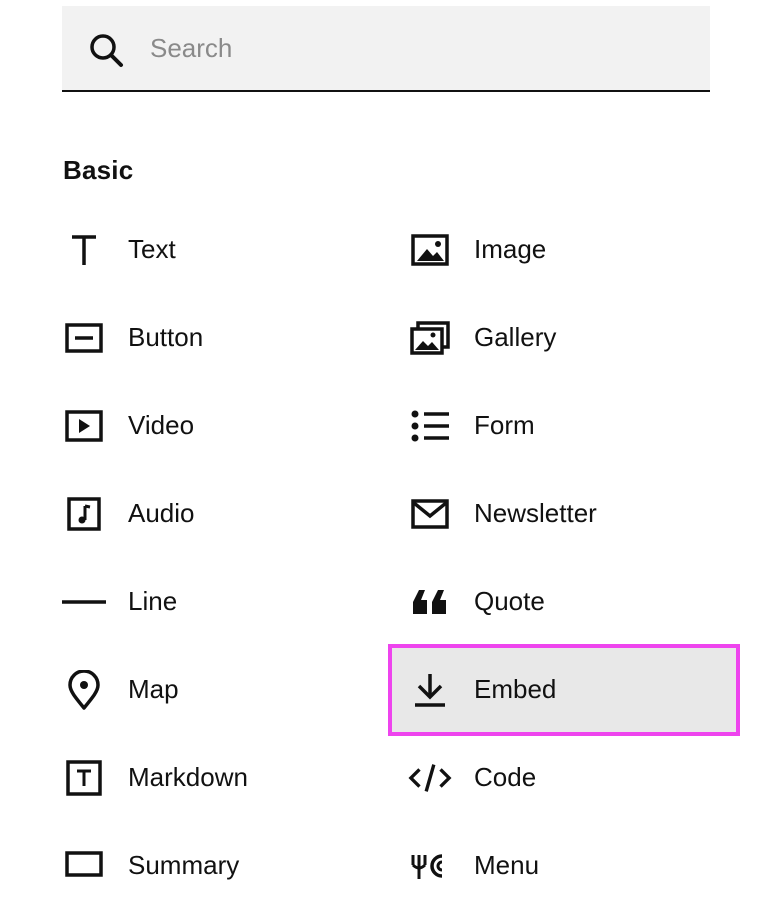 The height and width of the screenshot is (908, 774). What do you see at coordinates (568, 602) in the screenshot?
I see `block-item-quote: Quote` at bounding box center [568, 602].